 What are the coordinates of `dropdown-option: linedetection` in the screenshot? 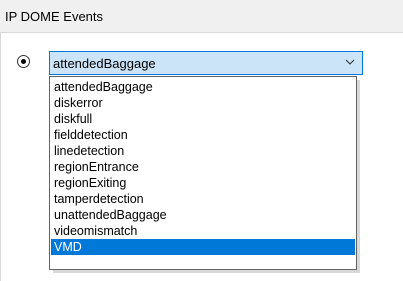 It's located at (203, 151).